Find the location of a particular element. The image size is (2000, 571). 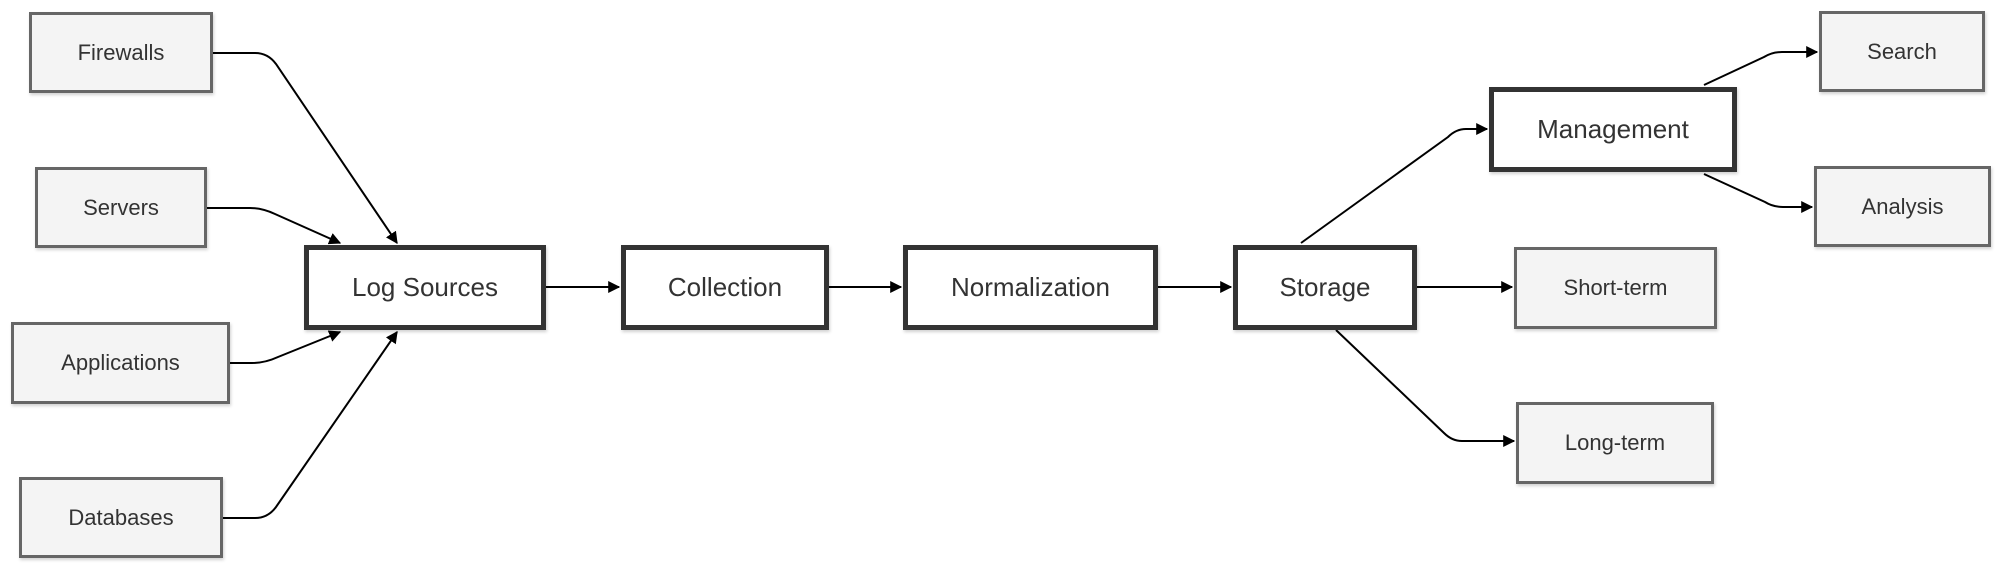

node-storage: Storage is located at coordinates (1325, 287).